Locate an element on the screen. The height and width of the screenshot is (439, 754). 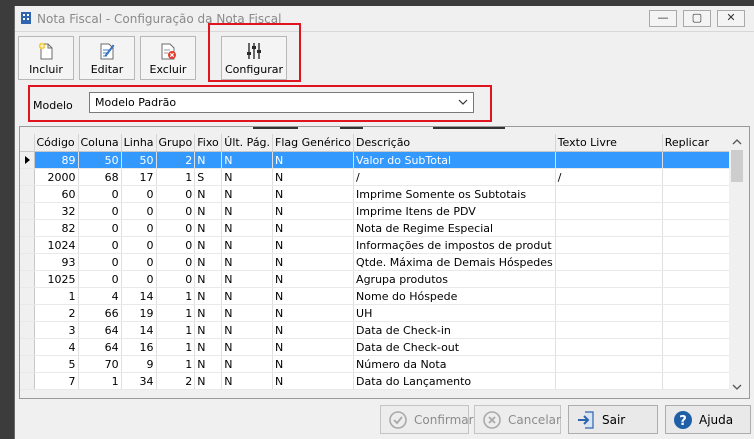
cell-codigo: 1024 is located at coordinates (56, 245).